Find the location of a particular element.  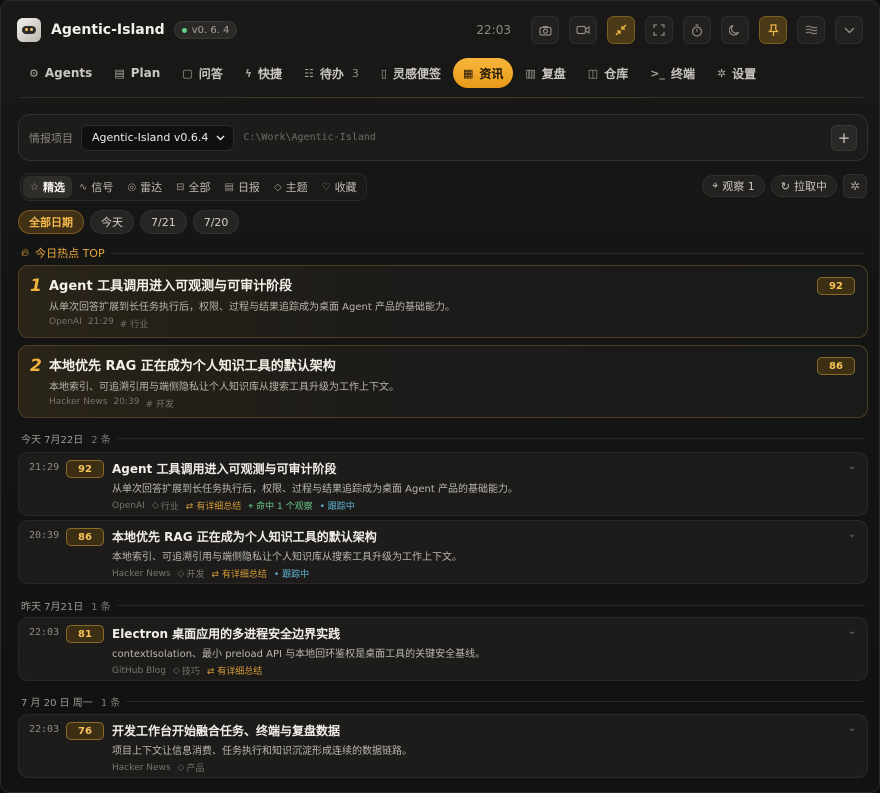

chart-icon: ▥ is located at coordinates (530, 73).